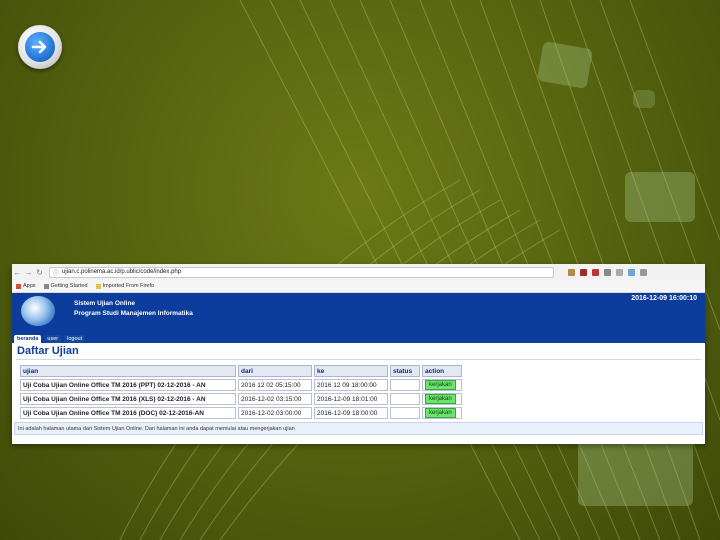 The height and width of the screenshot is (540, 720). What do you see at coordinates (128, 371) in the screenshot?
I see `column-header: ujian` at bounding box center [128, 371].